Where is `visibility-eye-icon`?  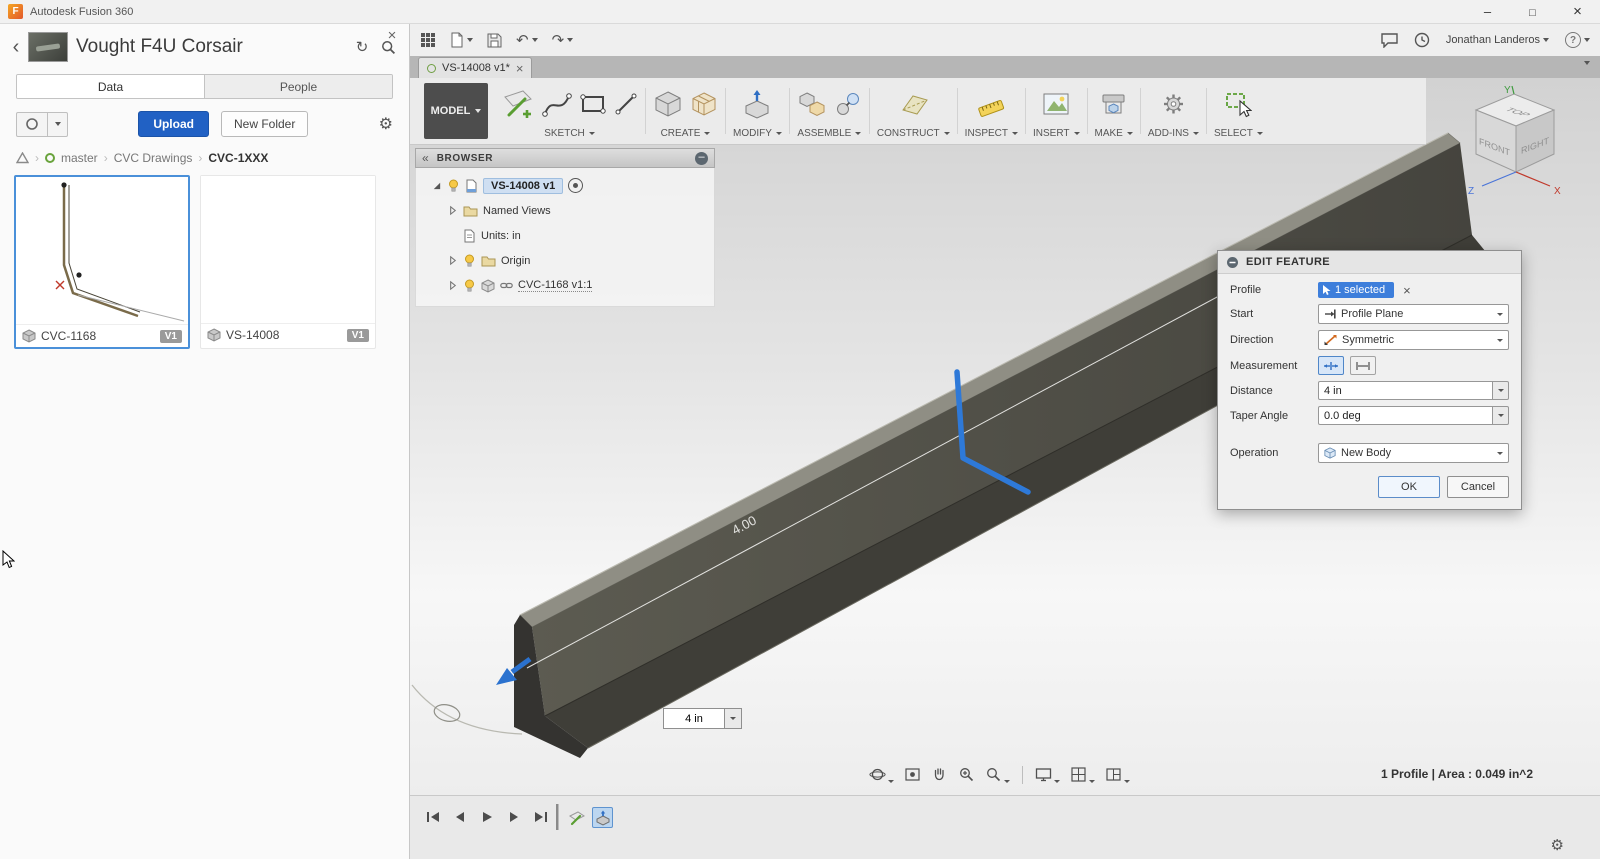
visibility-eye-icon is located at coordinates (576, 185).